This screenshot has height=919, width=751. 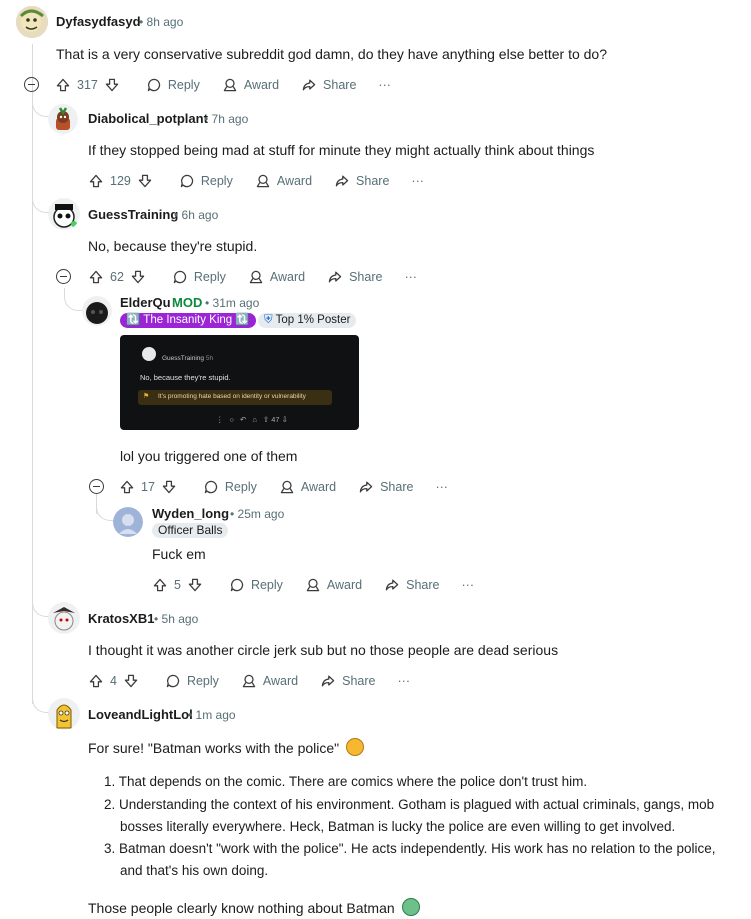 I want to click on vote-count: 17, so click(x=148, y=487).